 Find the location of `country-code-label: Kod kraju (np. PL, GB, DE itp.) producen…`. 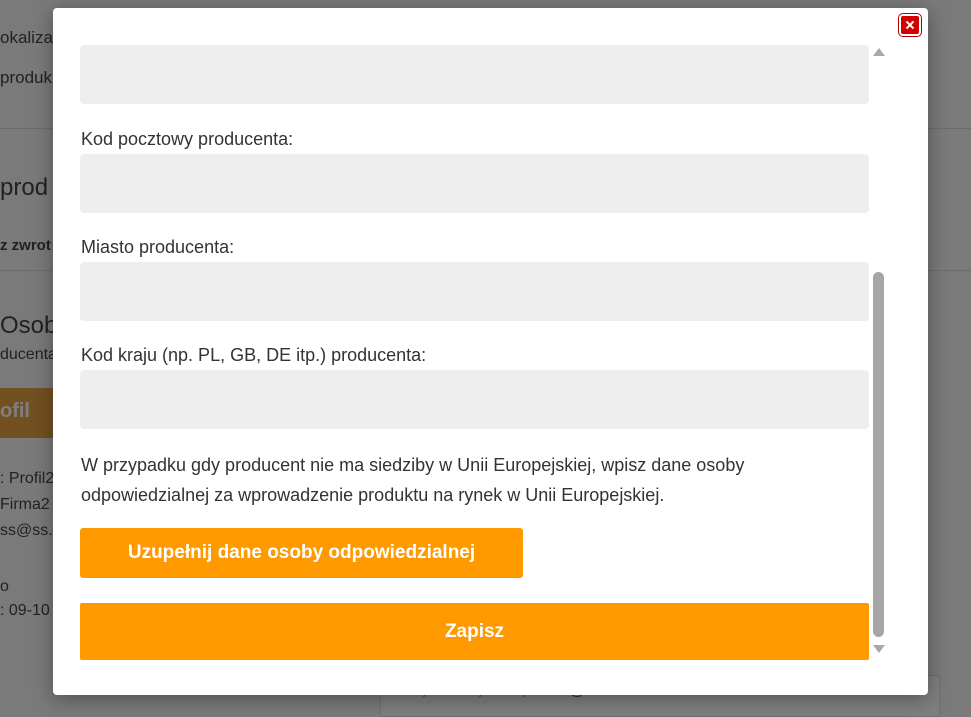

country-code-label: Kod kraju (np. PL, GB, DE itp.) producen… is located at coordinates (254, 355).